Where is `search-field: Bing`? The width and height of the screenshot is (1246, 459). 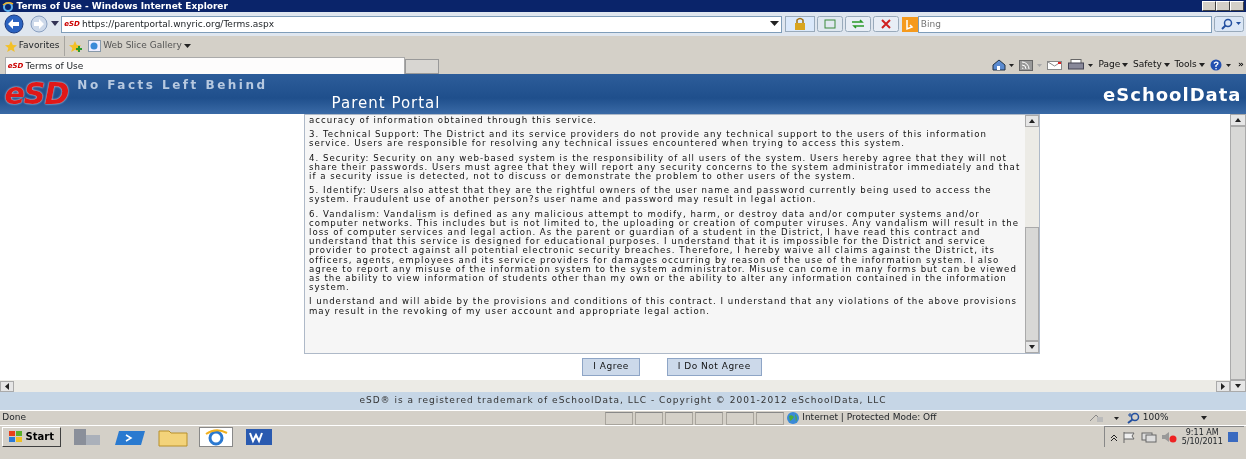
search-field: Bing is located at coordinates (1064, 24).